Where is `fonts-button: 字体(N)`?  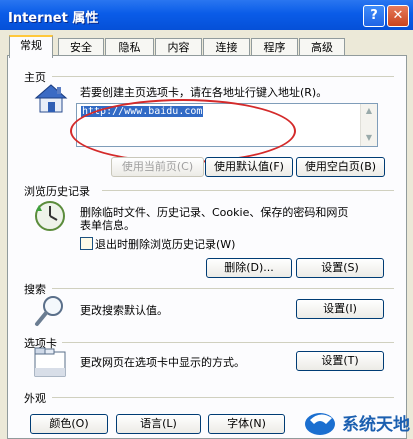
fonts-button: 字体(N) is located at coordinates (246, 424).